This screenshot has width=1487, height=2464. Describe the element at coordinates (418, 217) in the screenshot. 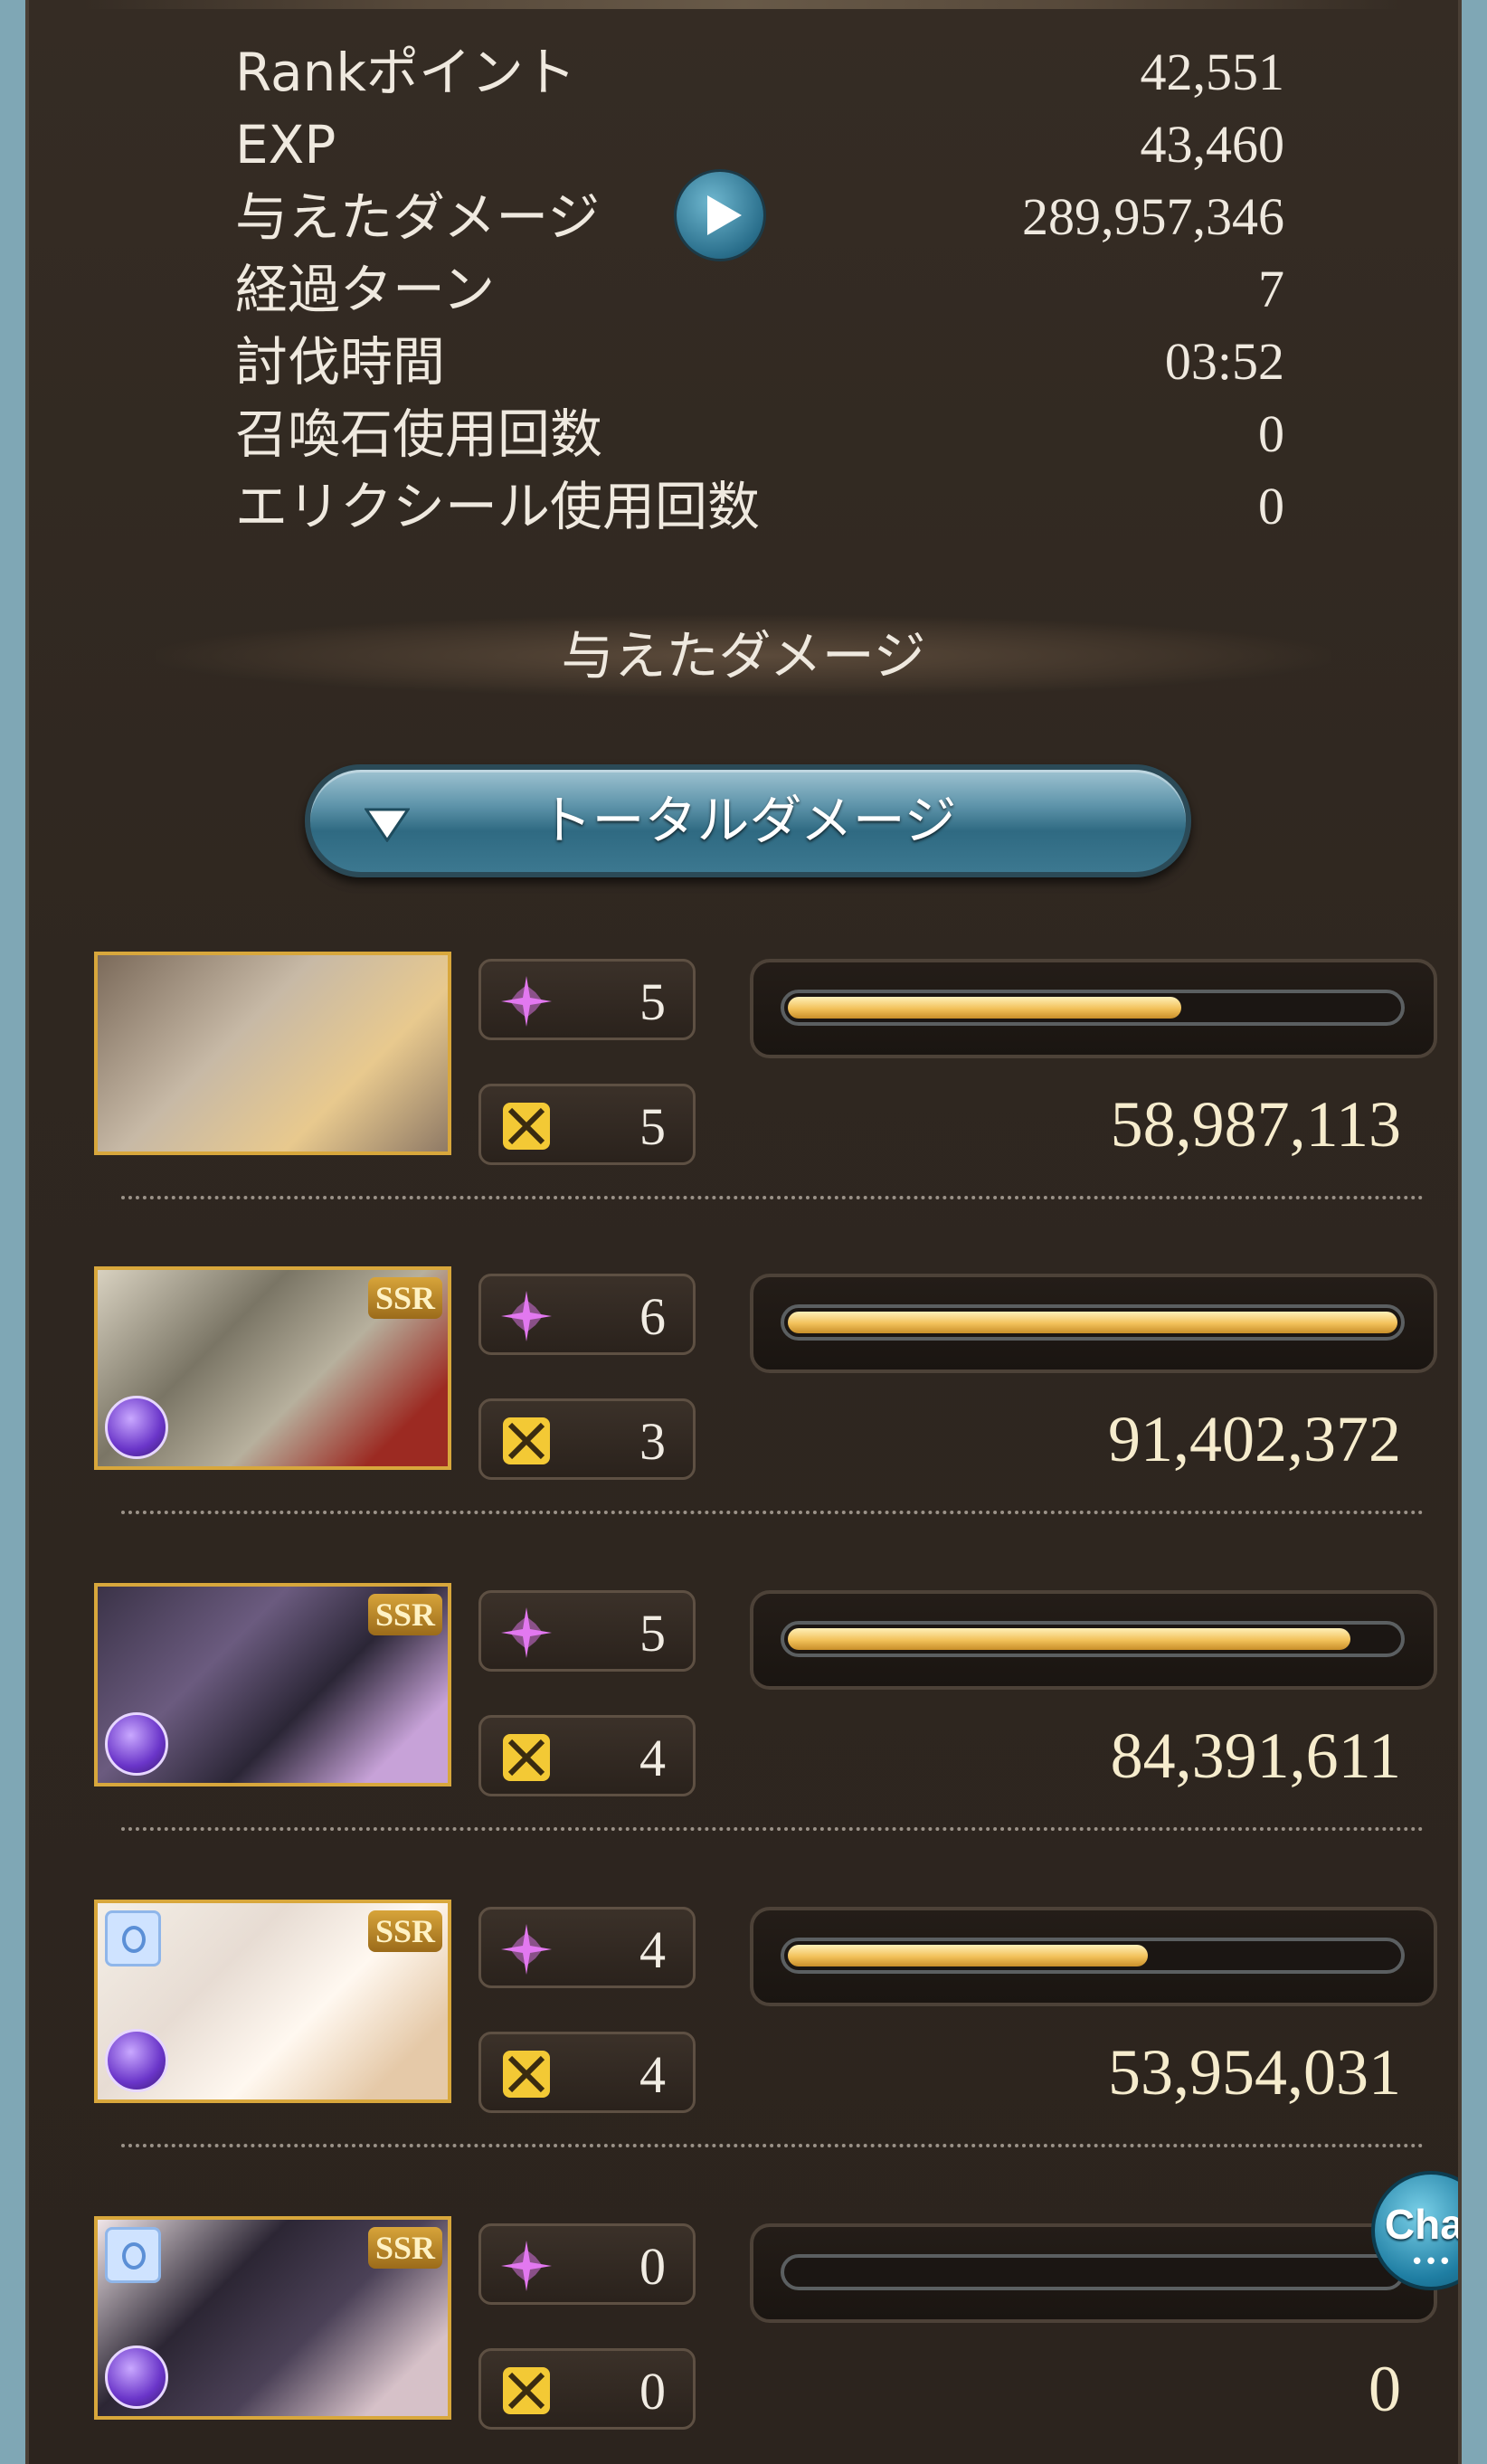

I see `stat-label: 与えたダメージ` at that location.